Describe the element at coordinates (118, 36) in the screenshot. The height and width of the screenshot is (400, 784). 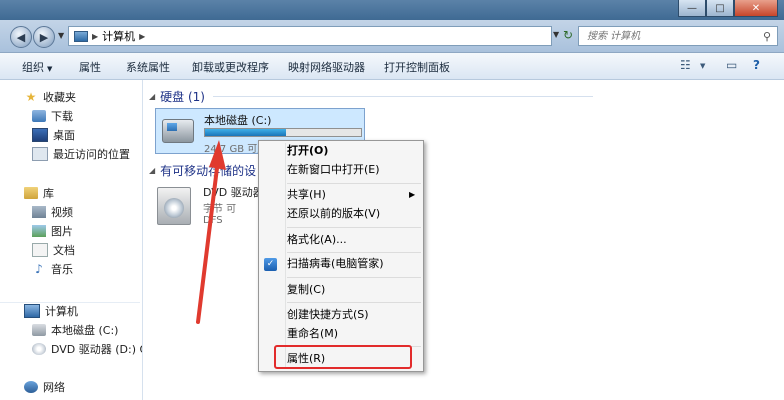
I see `breadcrumb-computer: 计算机` at that location.